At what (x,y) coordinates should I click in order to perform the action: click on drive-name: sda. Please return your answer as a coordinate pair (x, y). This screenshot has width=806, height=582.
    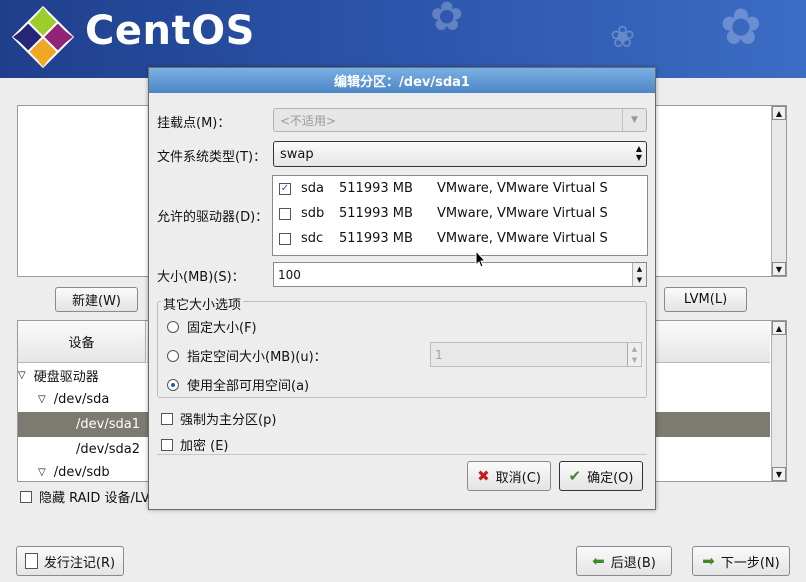
    Looking at the image, I should click on (312, 188).